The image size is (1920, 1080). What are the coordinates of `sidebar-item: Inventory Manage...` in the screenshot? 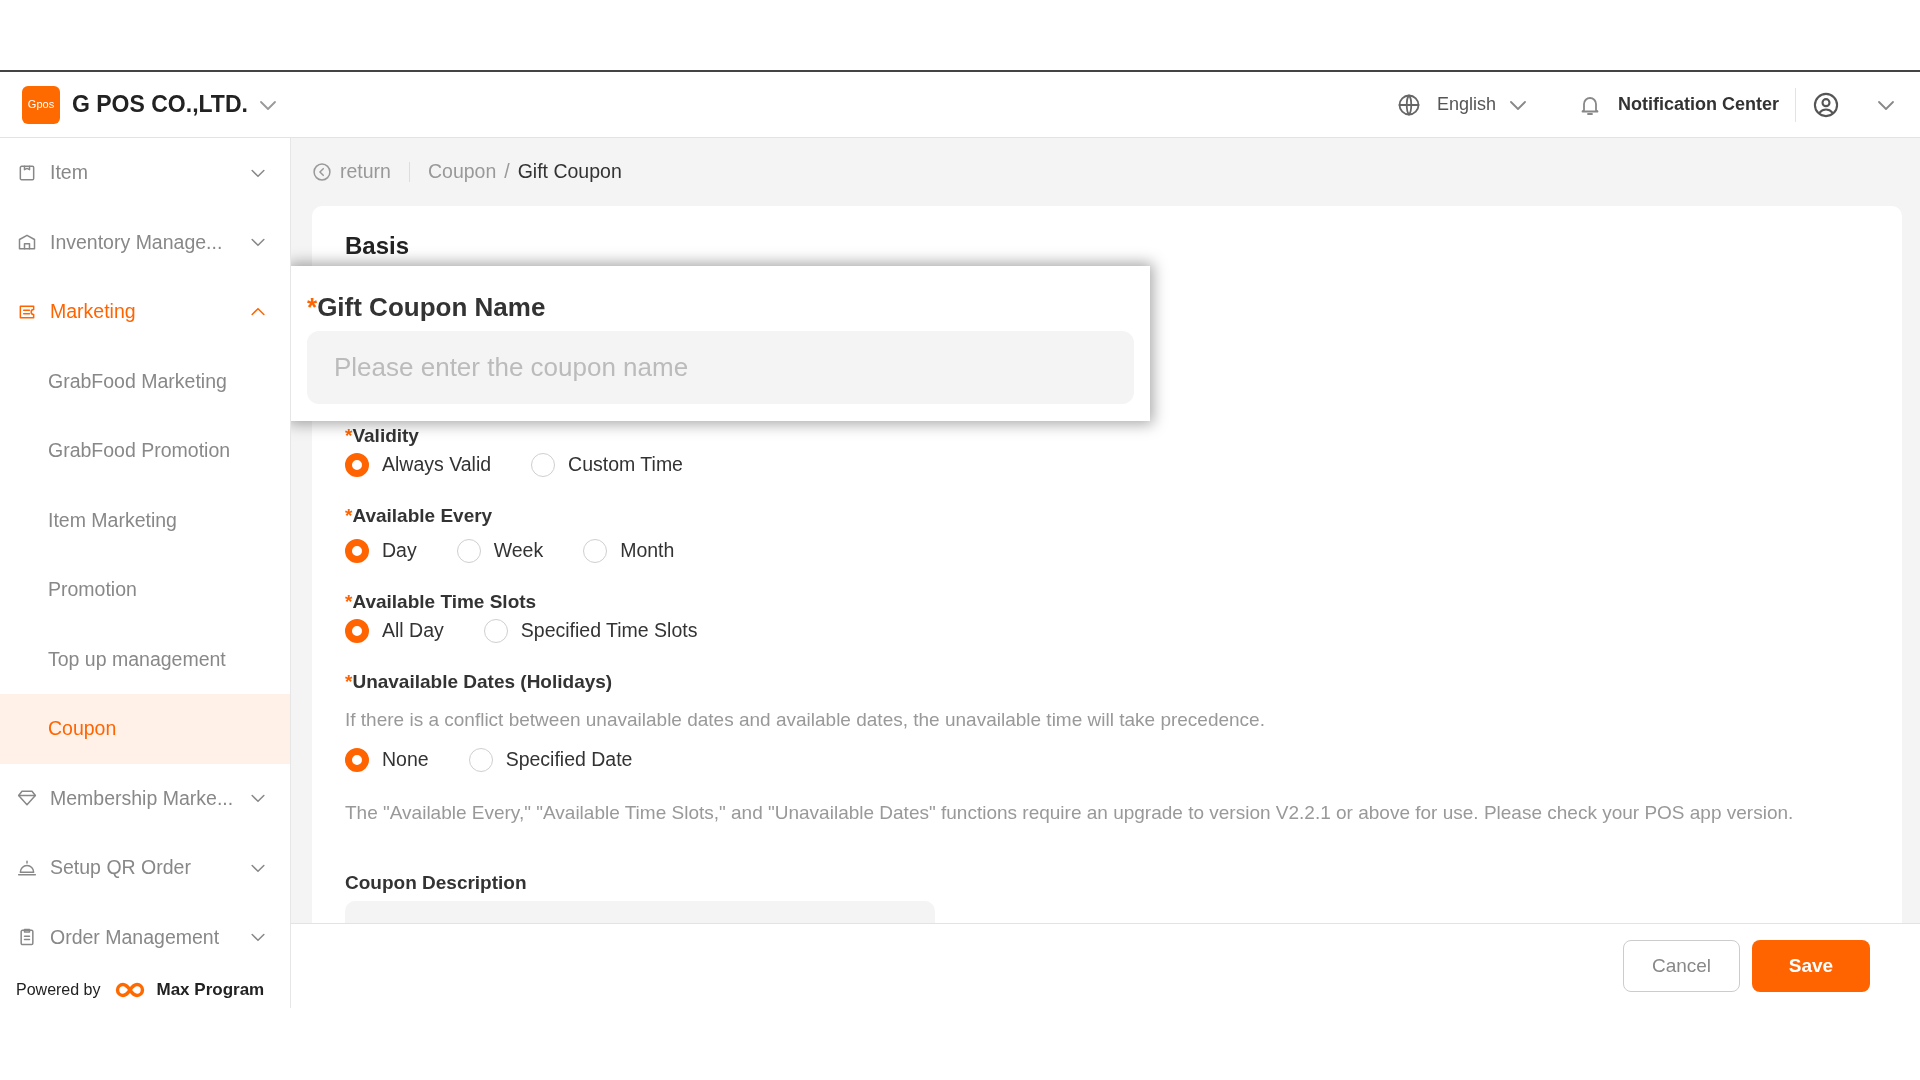 It's located at (145, 242).